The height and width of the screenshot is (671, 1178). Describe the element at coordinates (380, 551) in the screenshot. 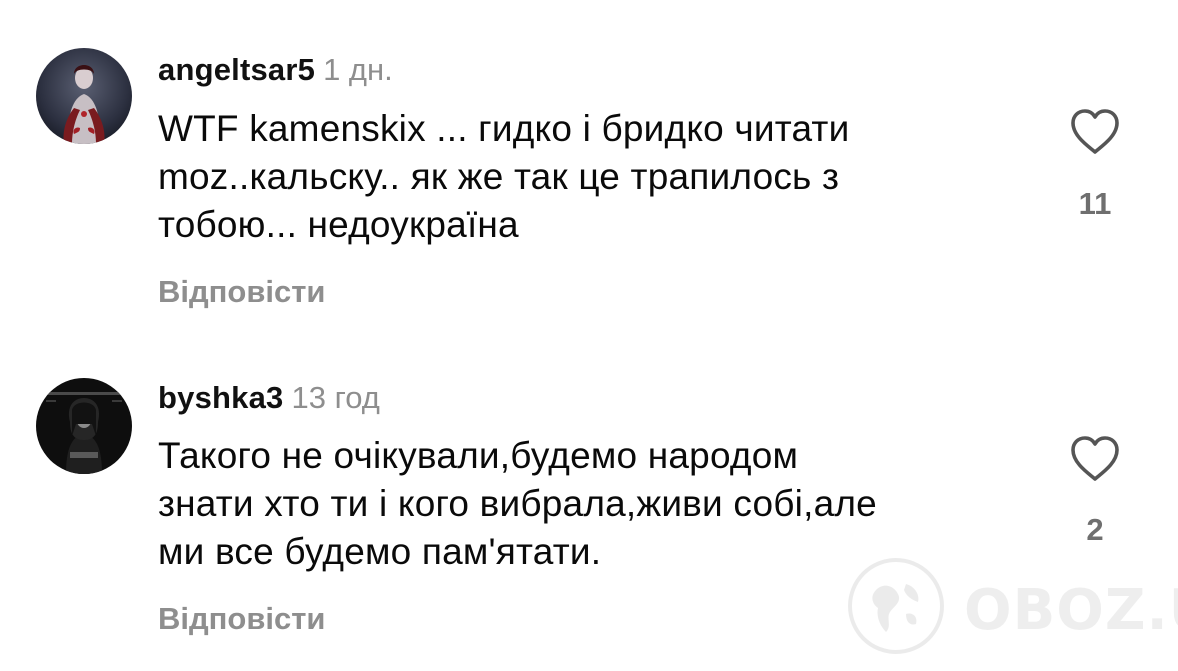

I see `comment-text-line: ми все будемо пам'ятати.` at that location.